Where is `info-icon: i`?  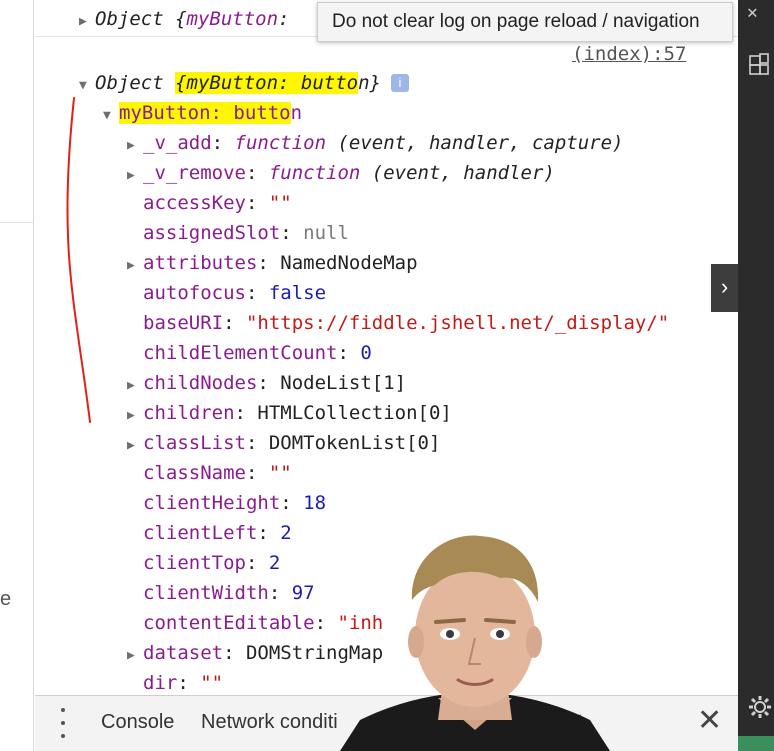 info-icon: i is located at coordinates (400, 83).